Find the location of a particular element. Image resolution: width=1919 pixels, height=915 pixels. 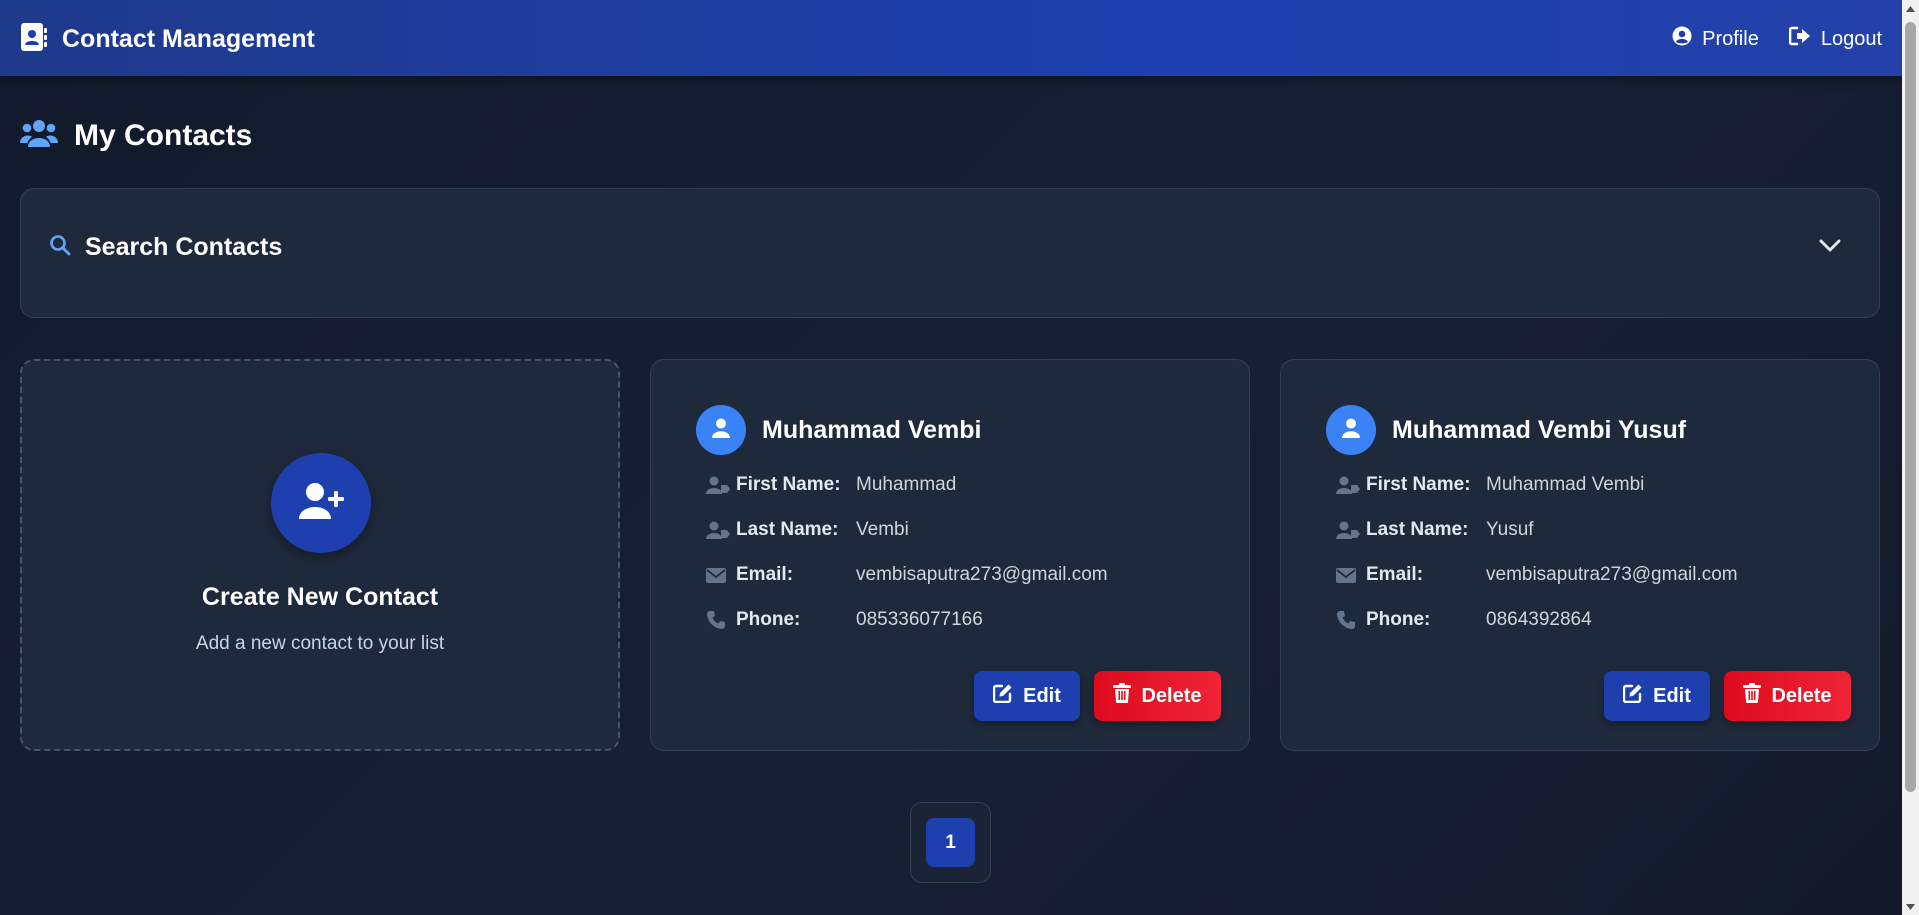

contact-header: Muhammad Vembi Yusuf is located at coordinates (1506, 430).